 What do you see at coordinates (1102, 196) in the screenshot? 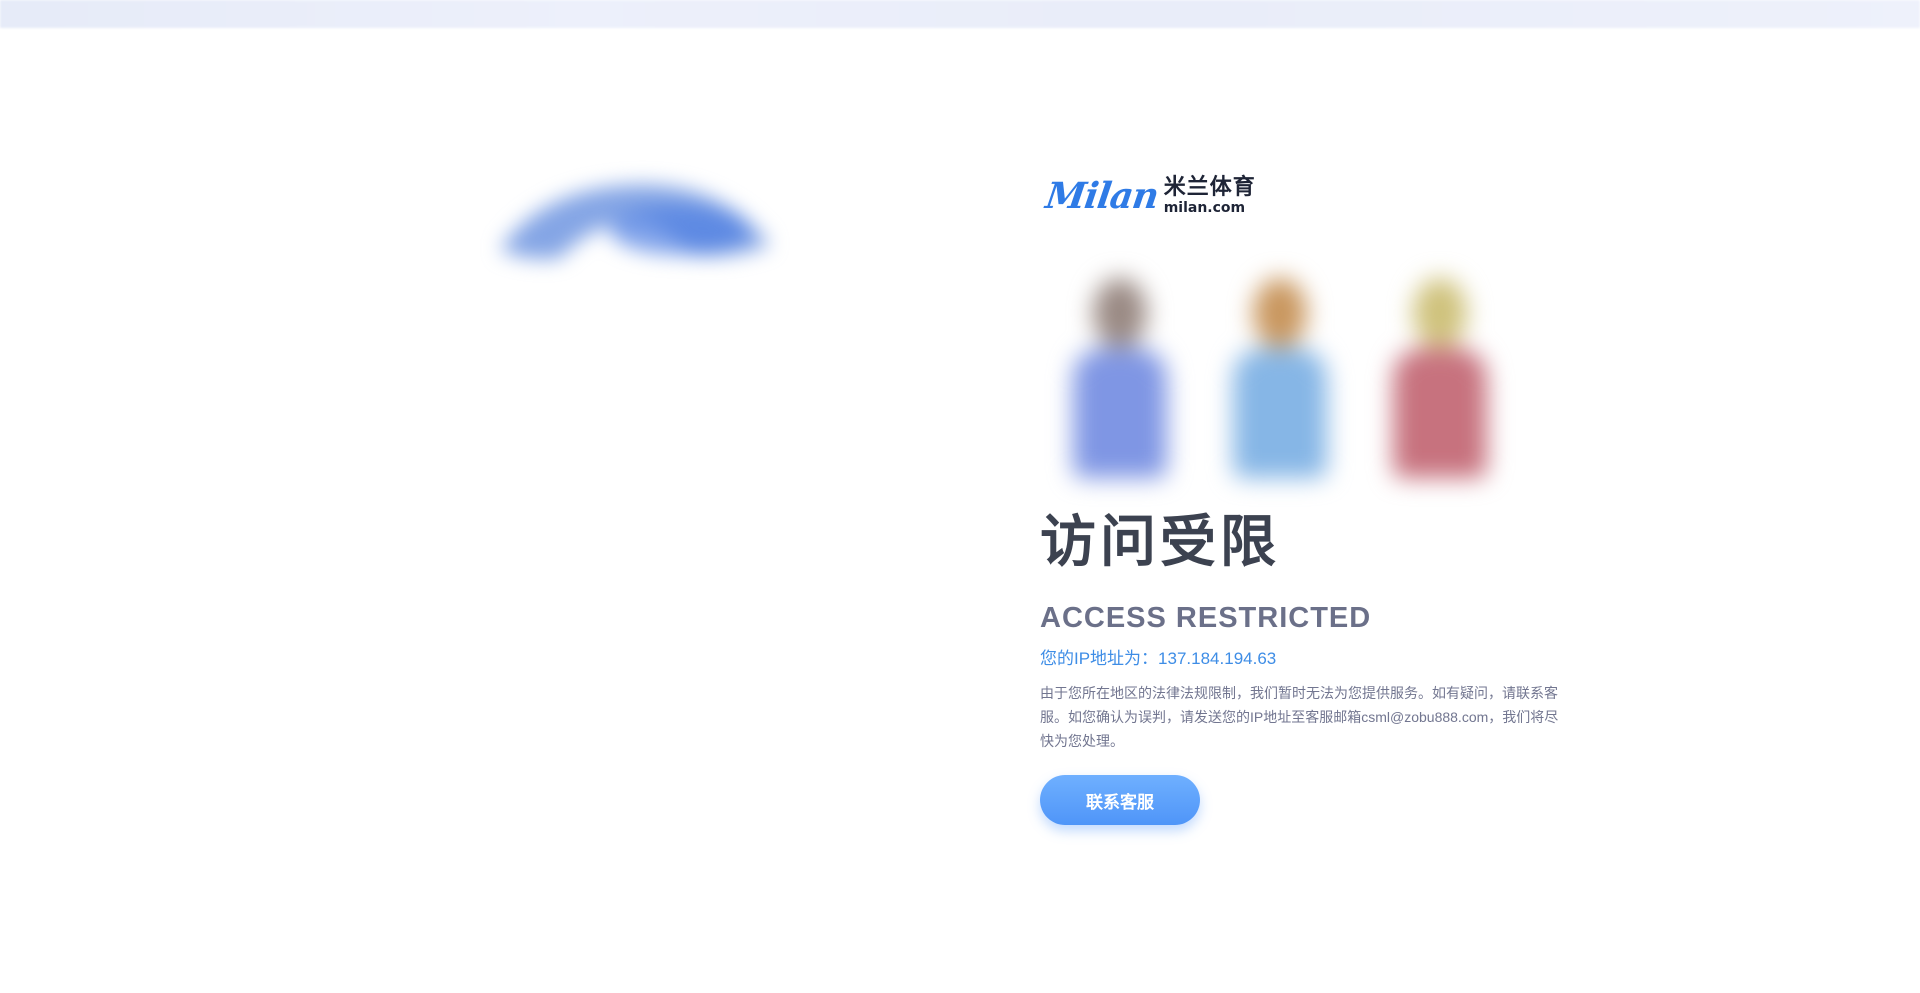
I see `logo-mark: Milan` at bounding box center [1102, 196].